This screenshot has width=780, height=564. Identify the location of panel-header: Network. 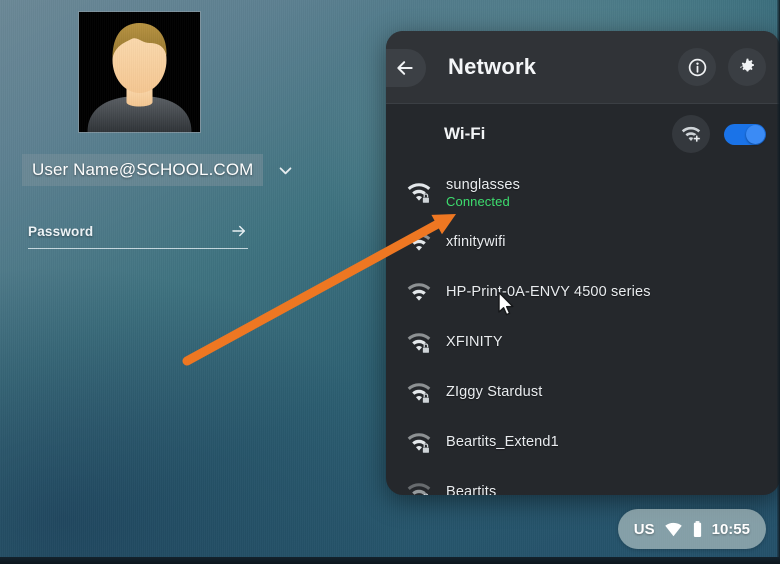
(583, 67).